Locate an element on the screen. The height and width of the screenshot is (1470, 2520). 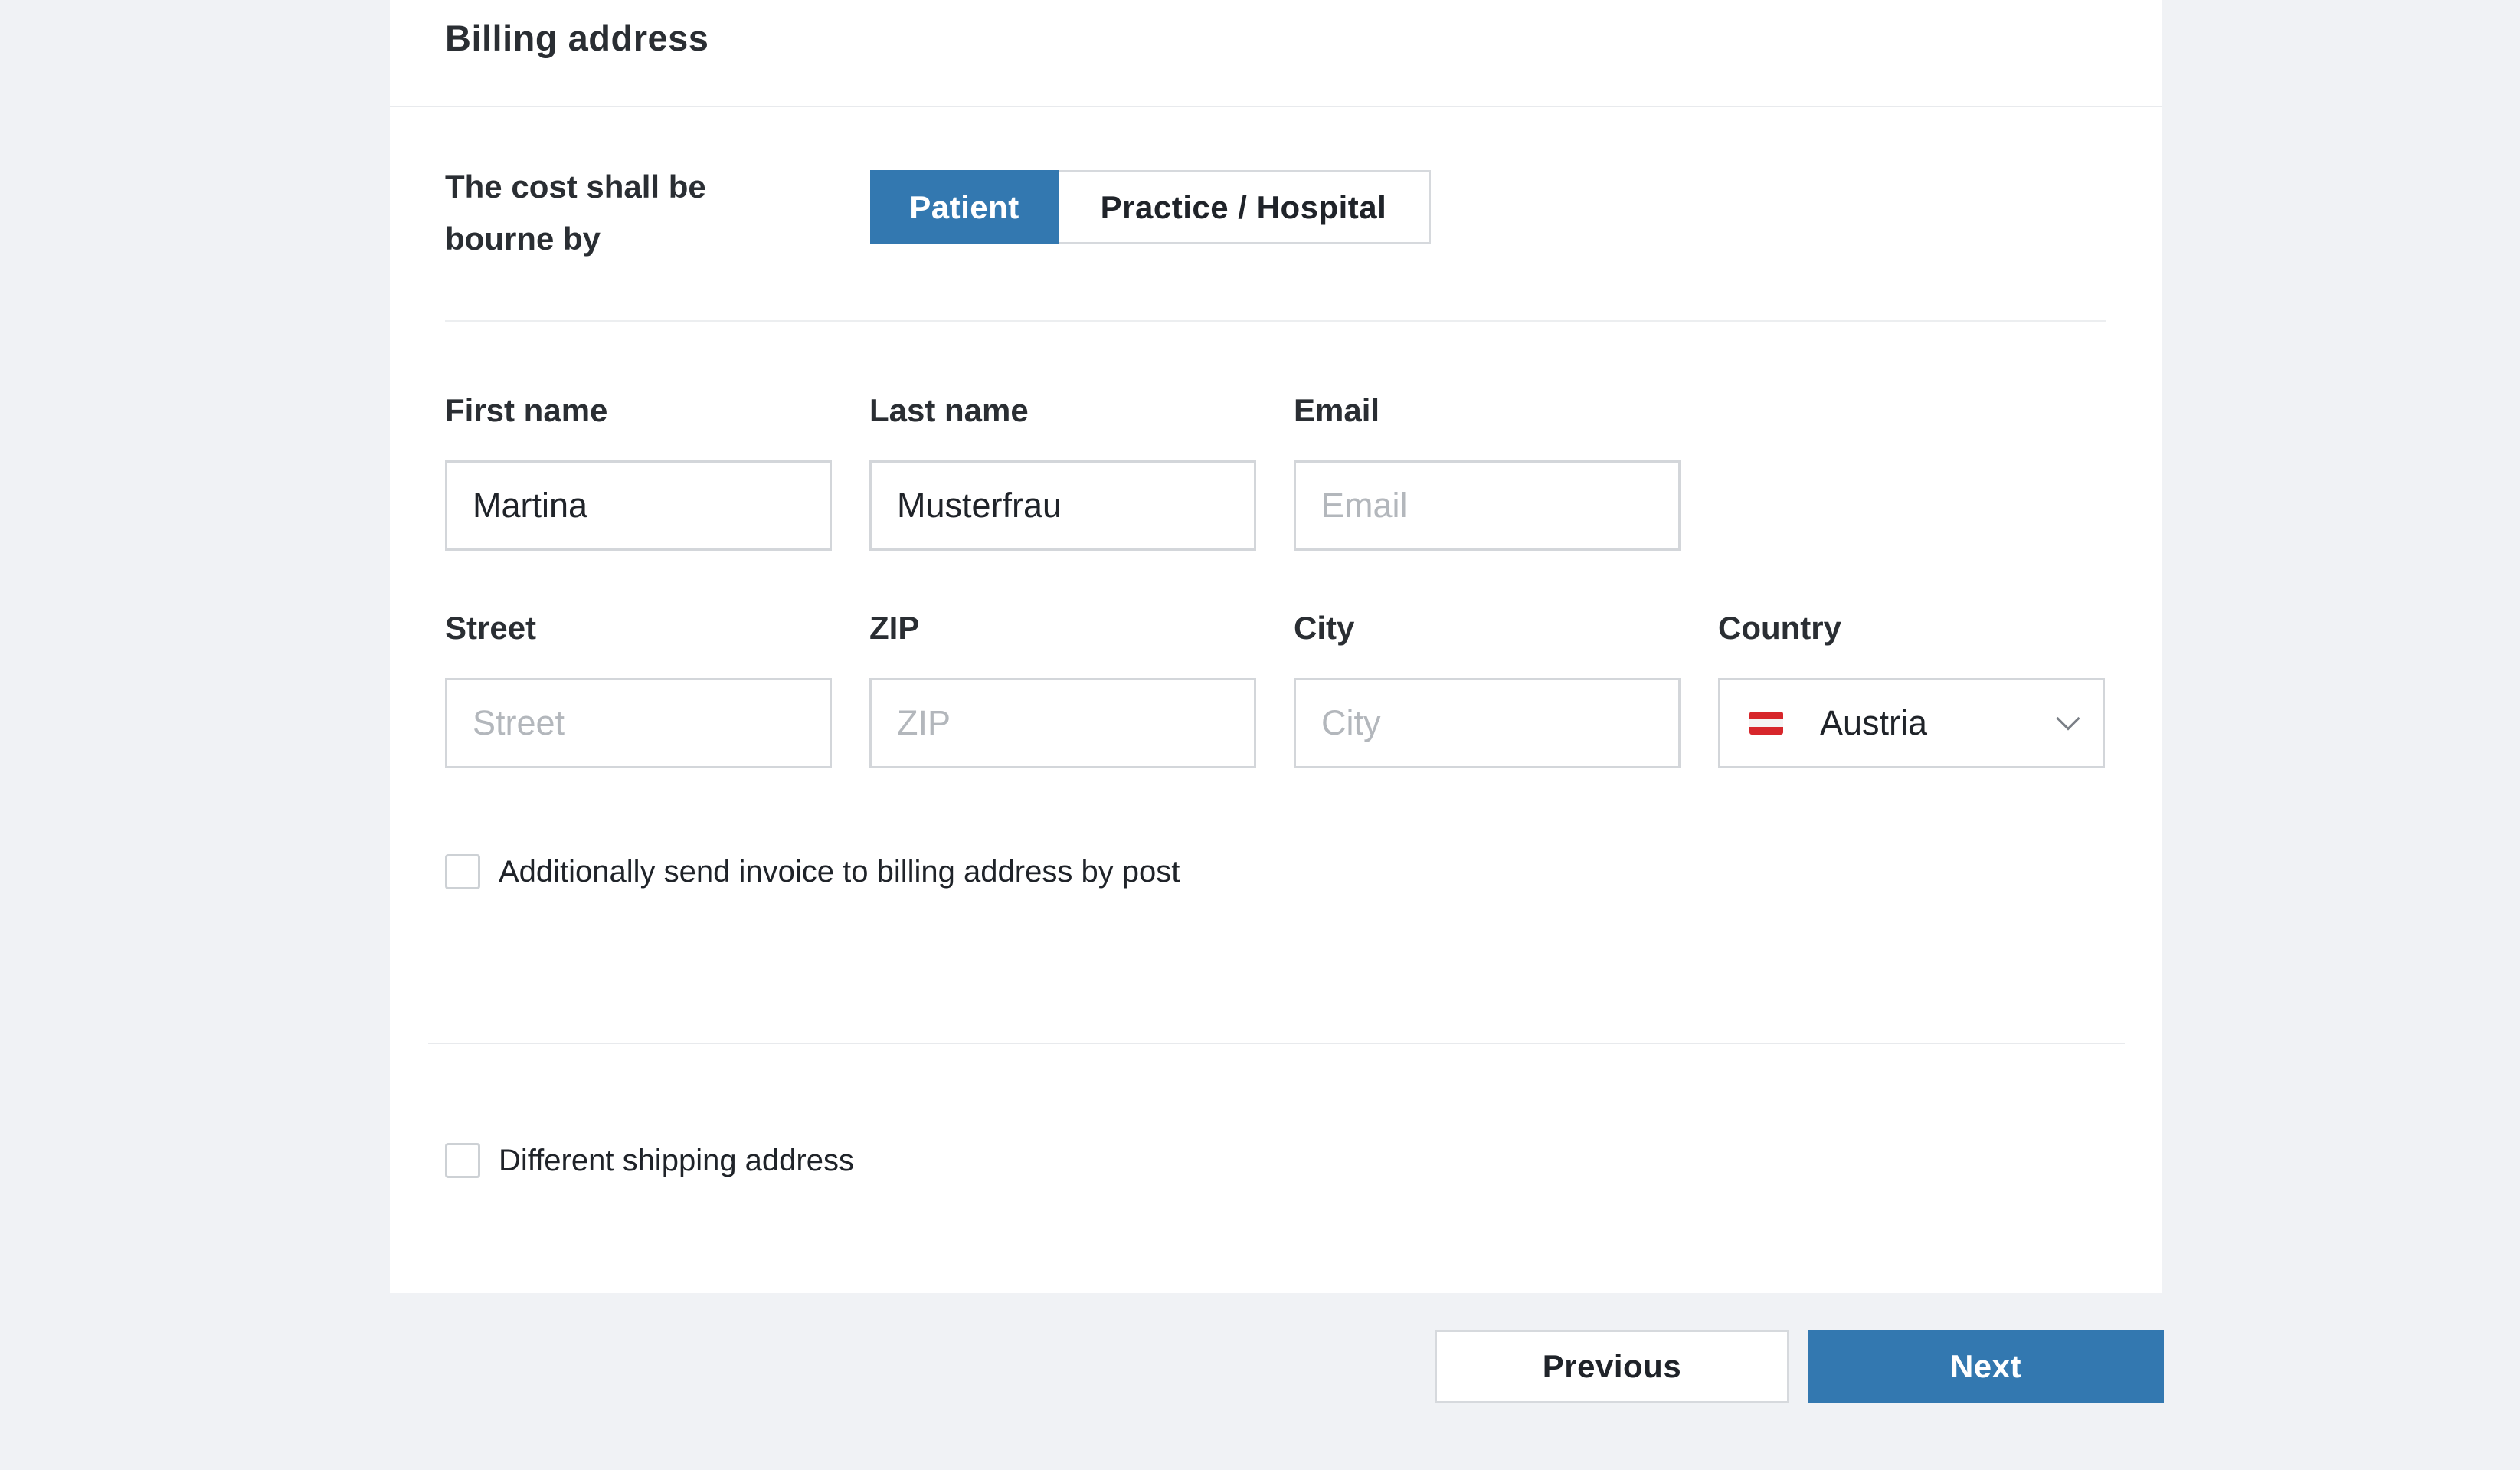
email-input is located at coordinates (1487, 505).